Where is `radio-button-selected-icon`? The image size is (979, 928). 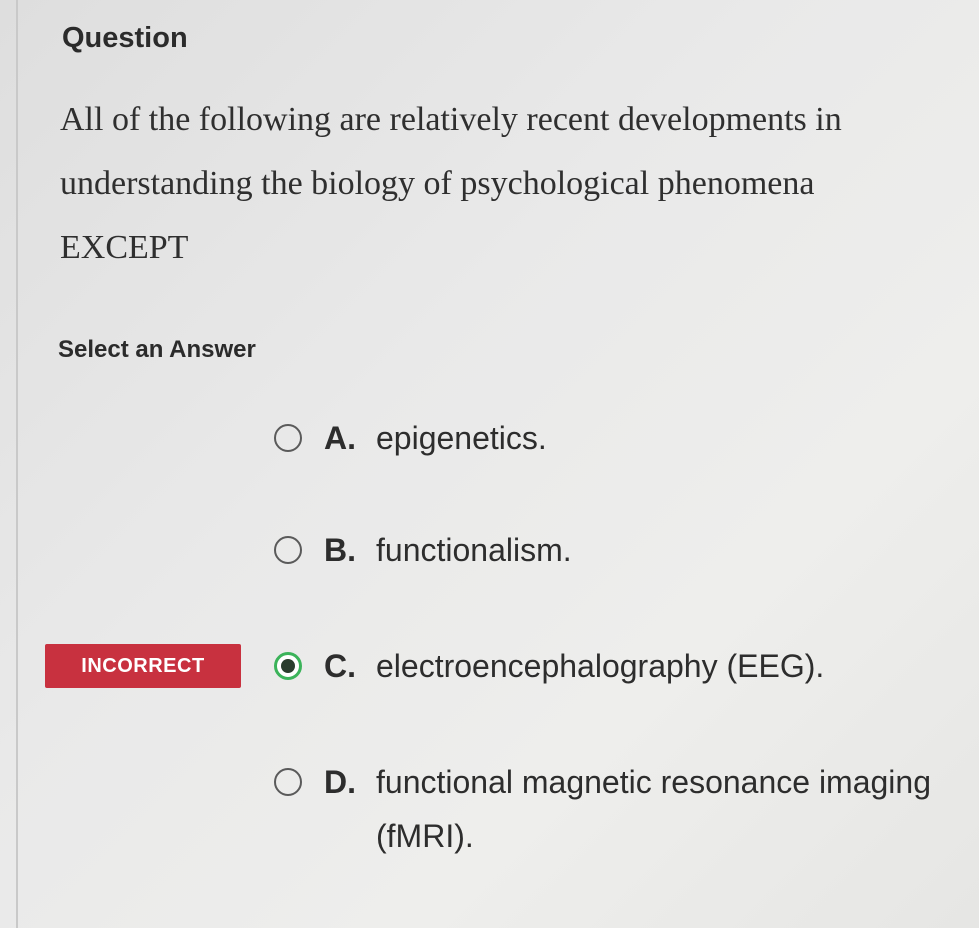 radio-button-selected-icon is located at coordinates (288, 666).